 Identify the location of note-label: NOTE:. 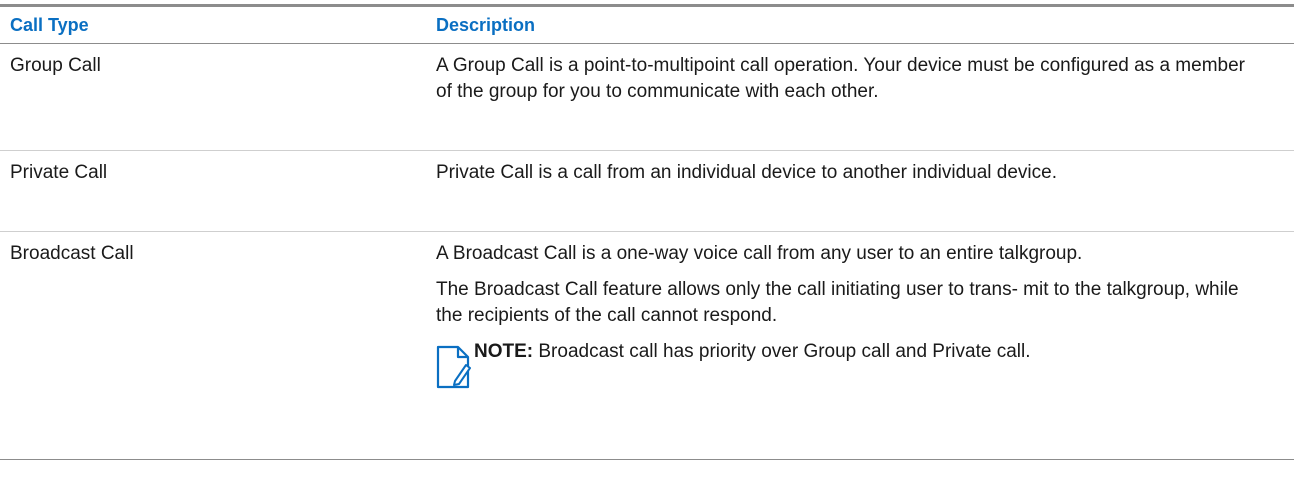
(504, 351).